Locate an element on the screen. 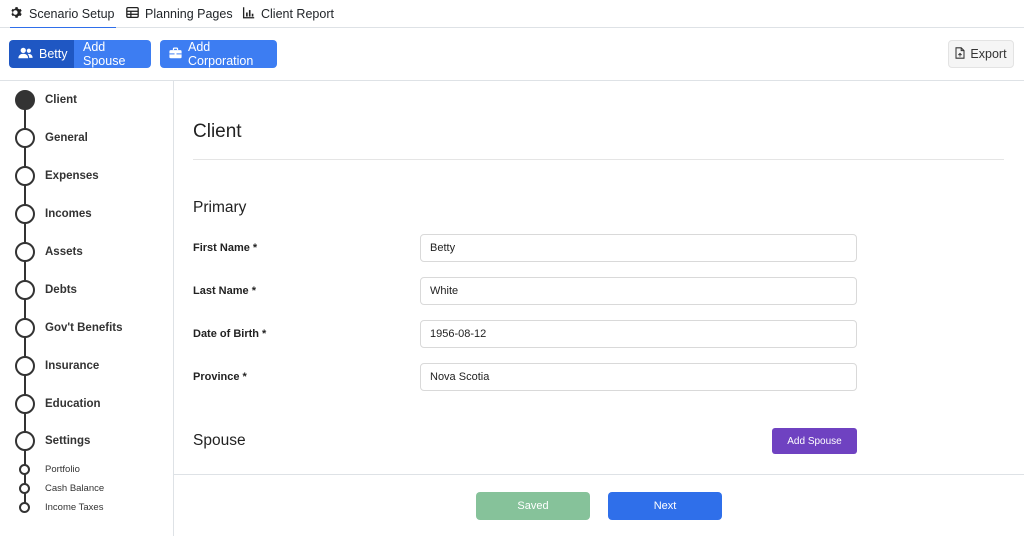  step-label: Expenses is located at coordinates (72, 176).